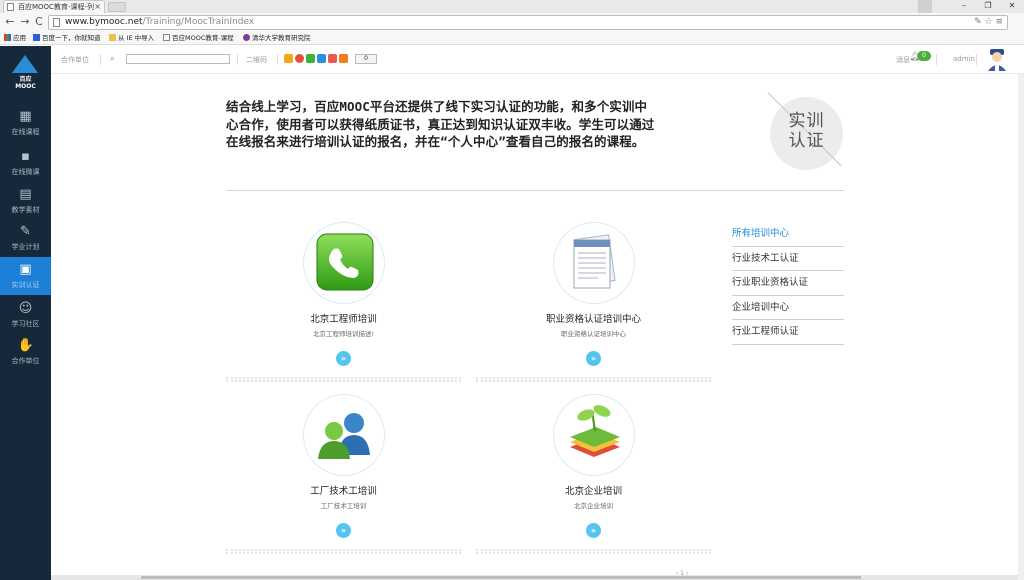  Describe the element at coordinates (593, 334) in the screenshot. I see `card-description: 职业资格认证培训中心` at that location.